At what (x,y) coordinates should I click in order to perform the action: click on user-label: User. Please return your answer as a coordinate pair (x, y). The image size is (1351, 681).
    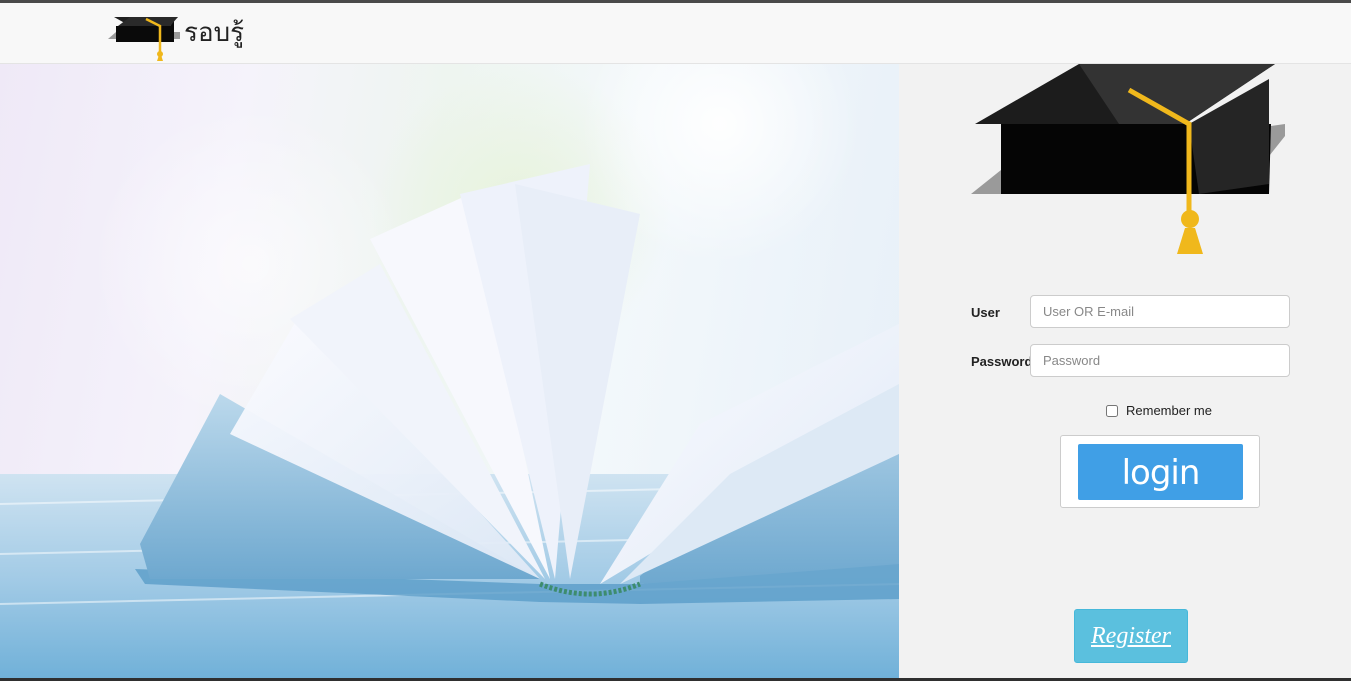
    Looking at the image, I should click on (985, 312).